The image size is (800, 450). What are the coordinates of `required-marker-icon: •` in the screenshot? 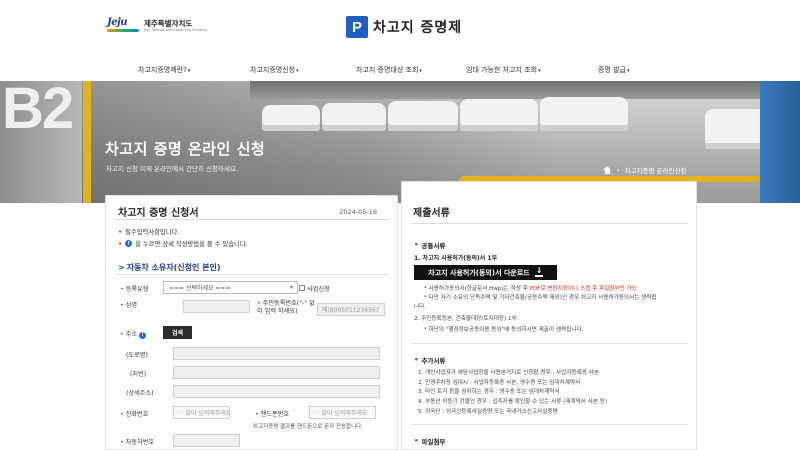 It's located at (120, 231).